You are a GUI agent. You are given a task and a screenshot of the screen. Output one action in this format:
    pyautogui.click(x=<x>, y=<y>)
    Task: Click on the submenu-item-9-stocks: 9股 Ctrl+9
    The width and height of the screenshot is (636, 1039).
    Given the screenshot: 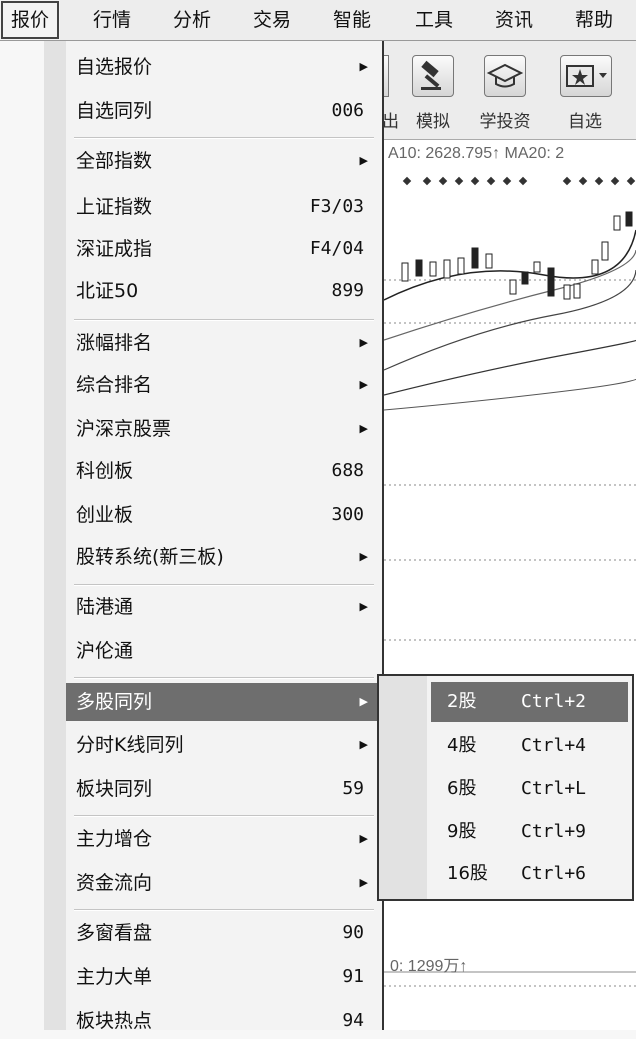 What is the action you would take?
    pyautogui.click(x=529, y=832)
    